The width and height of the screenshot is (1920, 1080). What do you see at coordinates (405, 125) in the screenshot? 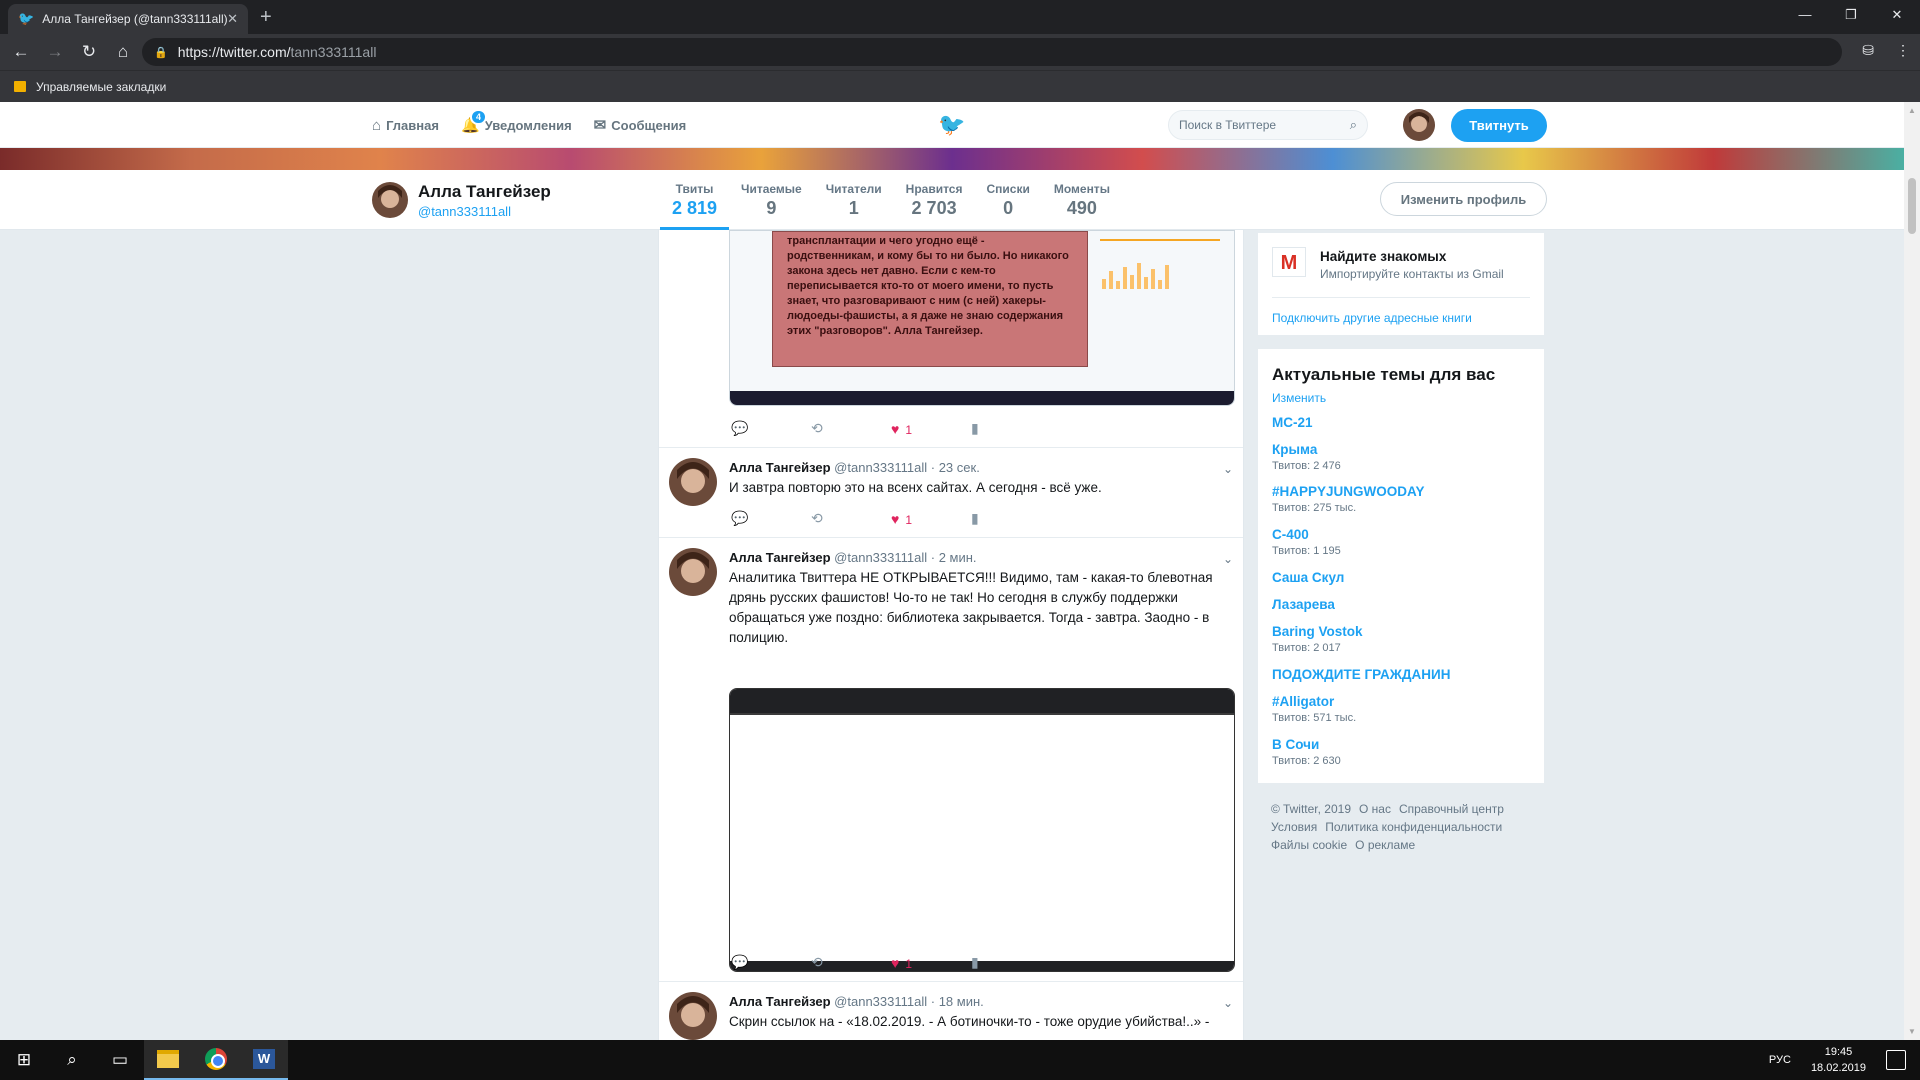
I see `nav-home: ⌂ Главная` at bounding box center [405, 125].